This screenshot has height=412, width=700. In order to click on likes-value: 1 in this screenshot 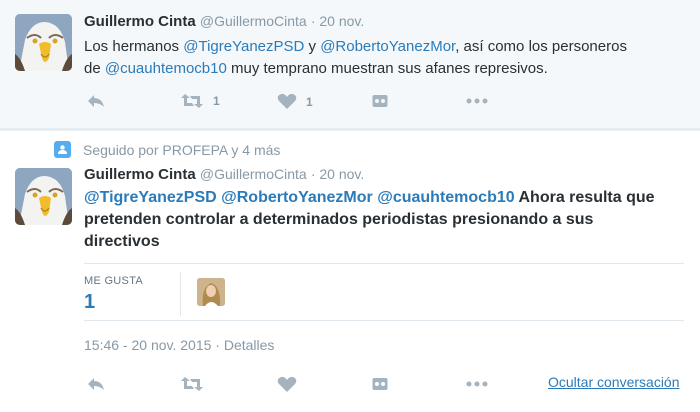, I will do `click(132, 302)`.